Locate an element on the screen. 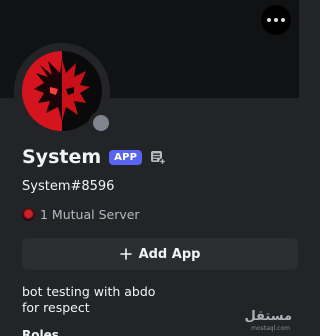 This screenshot has height=336, width=320. status-indicator is located at coordinates (101, 123).